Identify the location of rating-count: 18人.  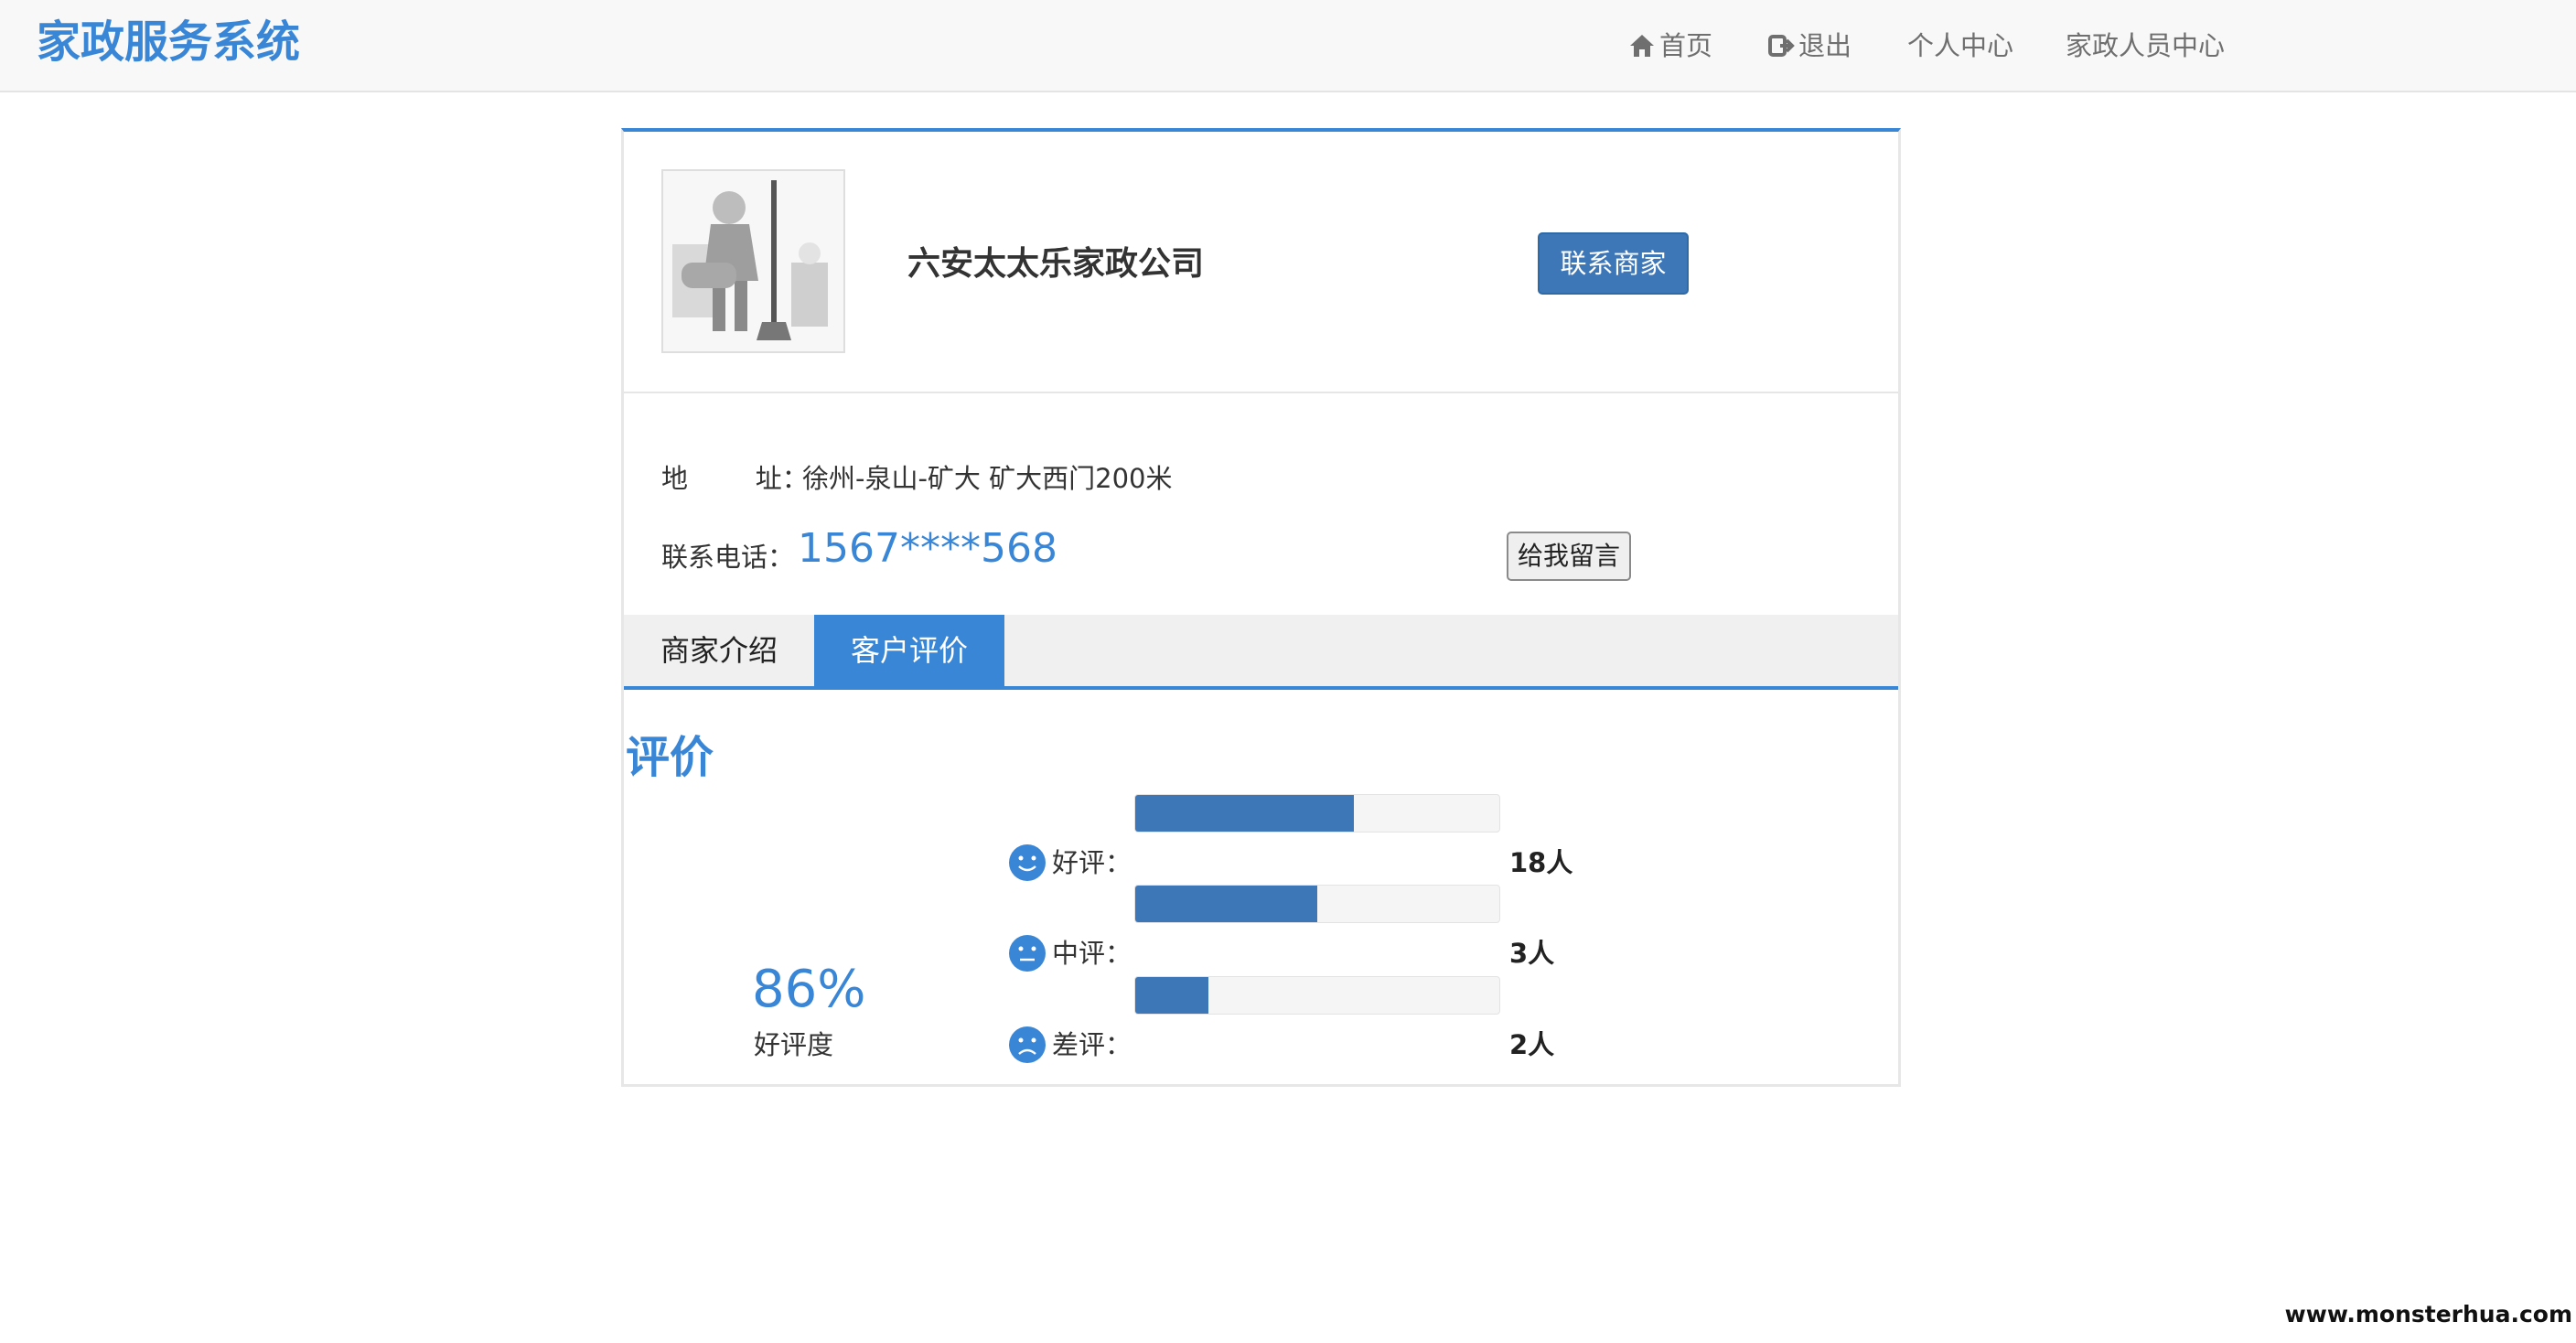
(1541, 862).